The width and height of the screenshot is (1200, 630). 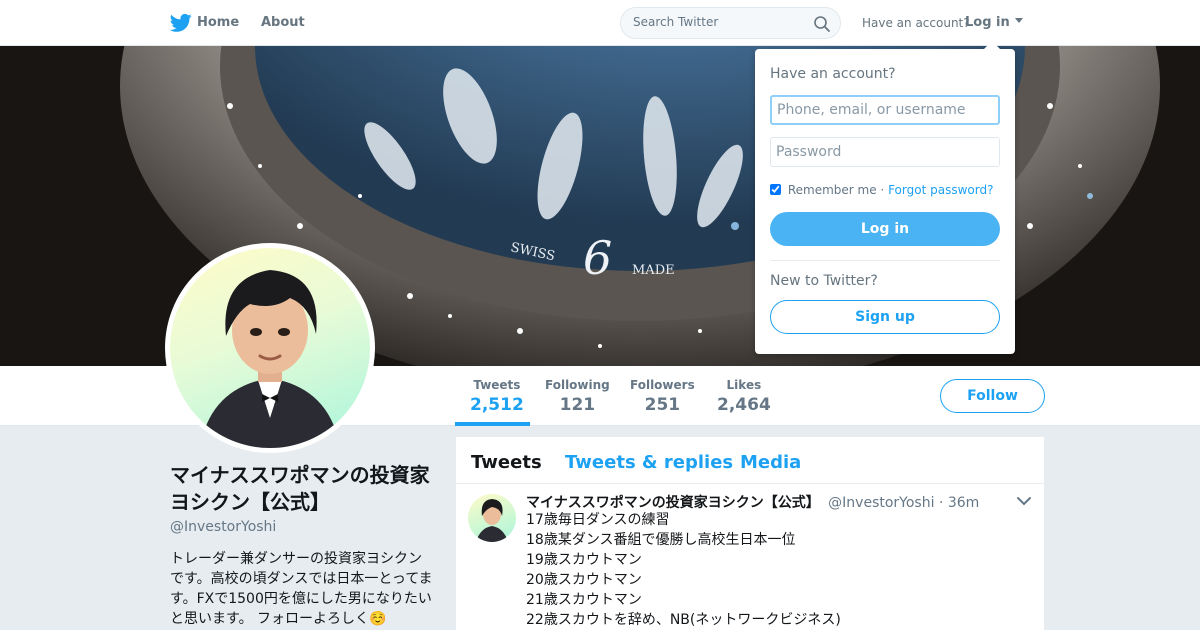 I want to click on password-field, so click(x=885, y=152).